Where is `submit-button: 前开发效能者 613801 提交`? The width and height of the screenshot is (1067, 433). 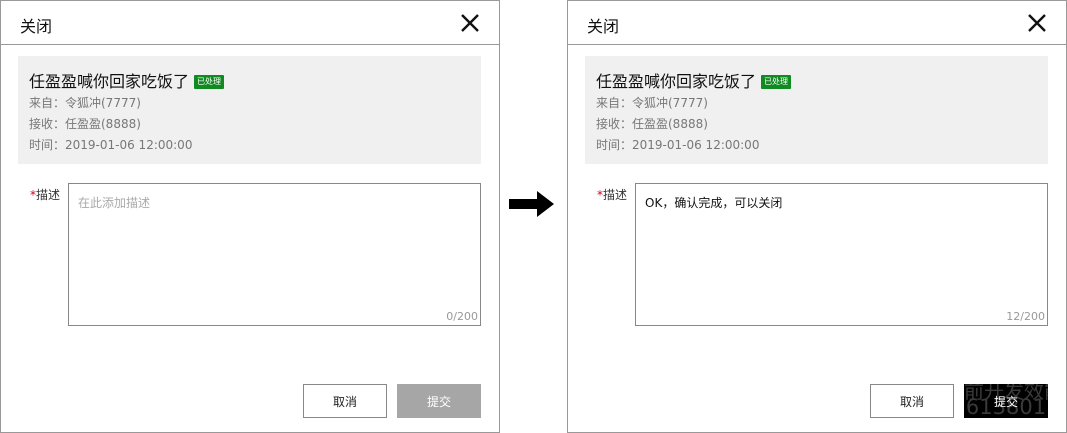 submit-button: 前开发效能者 613801 提交 is located at coordinates (1006, 401).